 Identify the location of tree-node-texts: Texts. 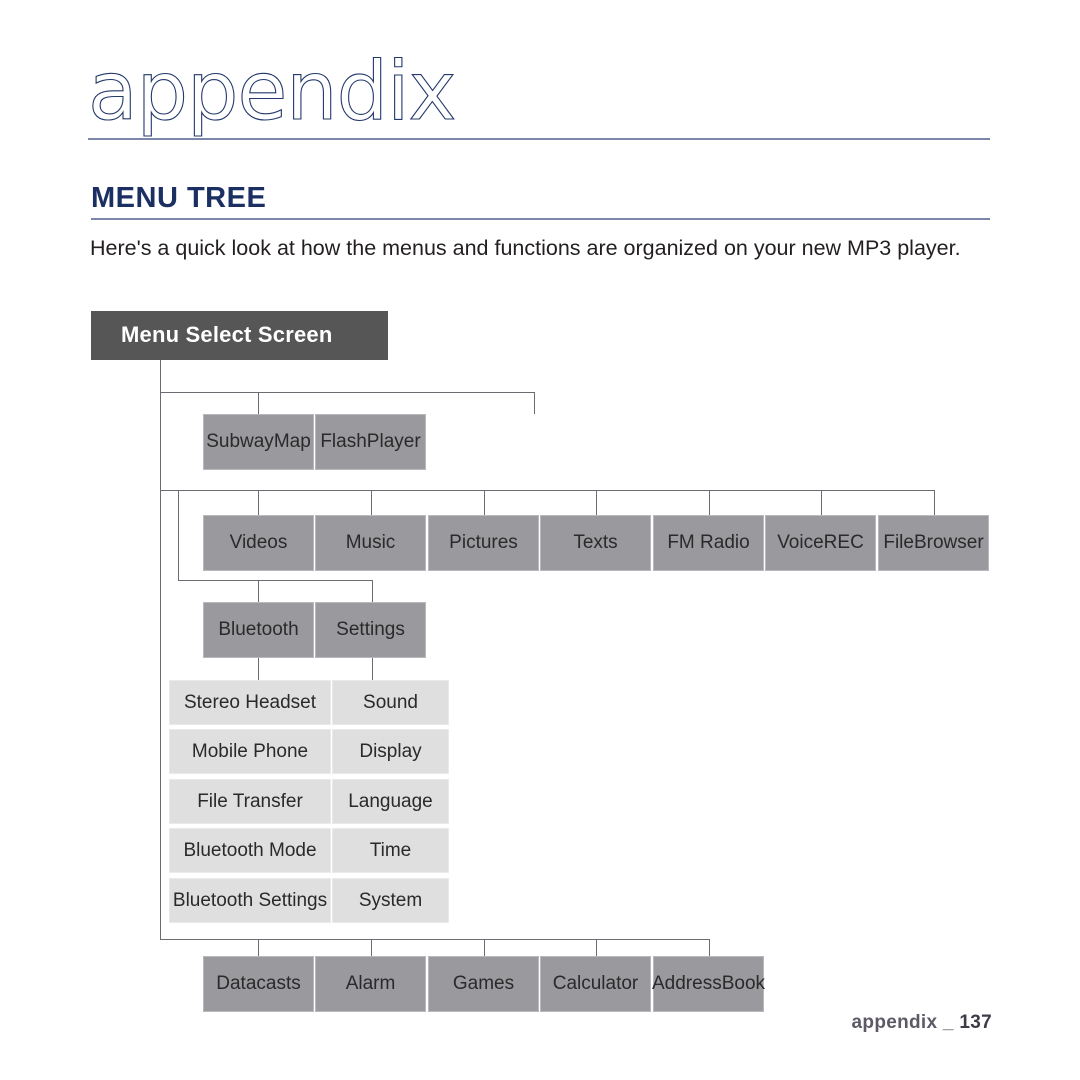
(595, 543).